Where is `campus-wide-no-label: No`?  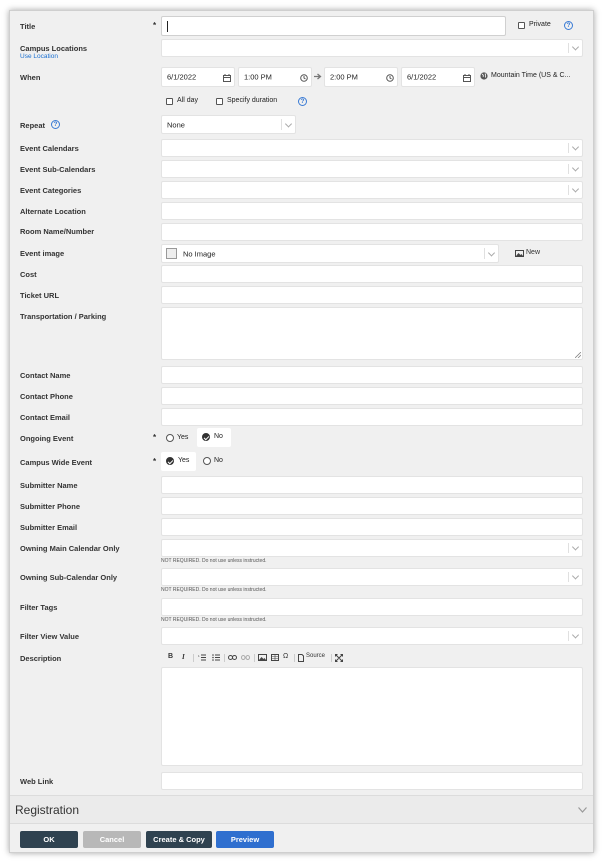 campus-wide-no-label: No is located at coordinates (218, 460).